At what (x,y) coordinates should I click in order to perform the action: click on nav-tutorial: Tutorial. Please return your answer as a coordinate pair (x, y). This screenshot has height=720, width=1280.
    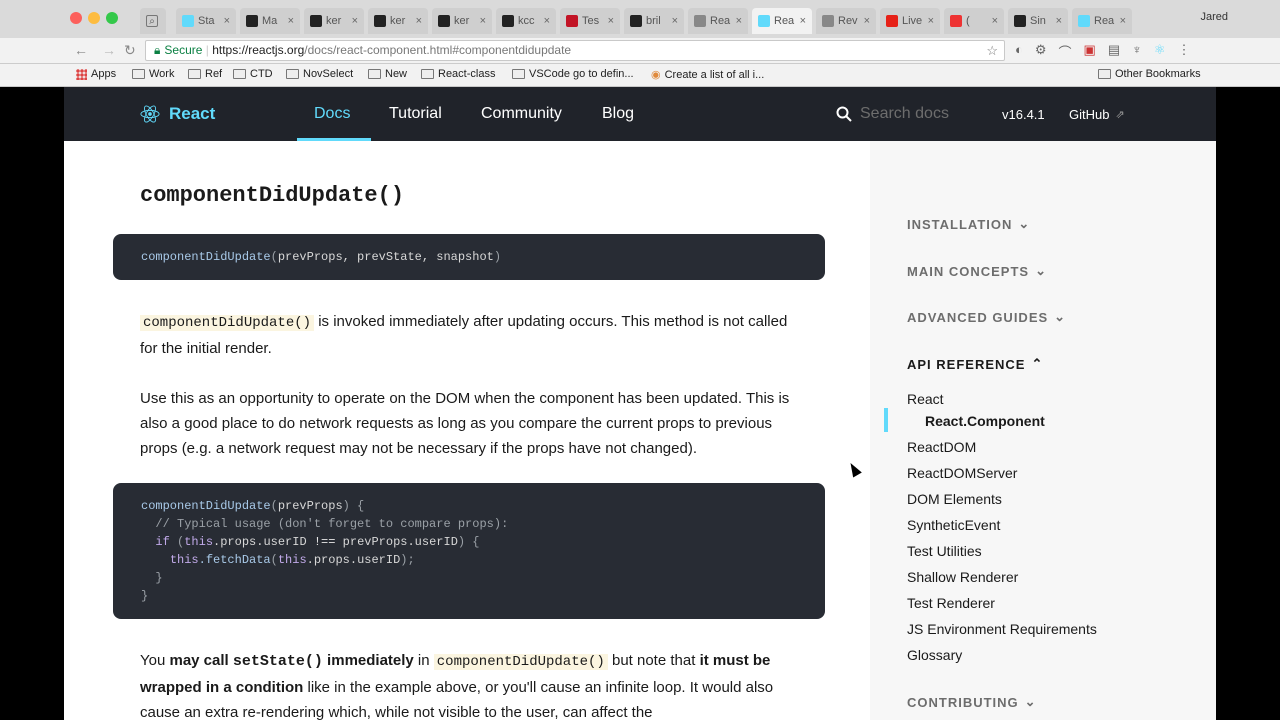
    Looking at the image, I should click on (415, 114).